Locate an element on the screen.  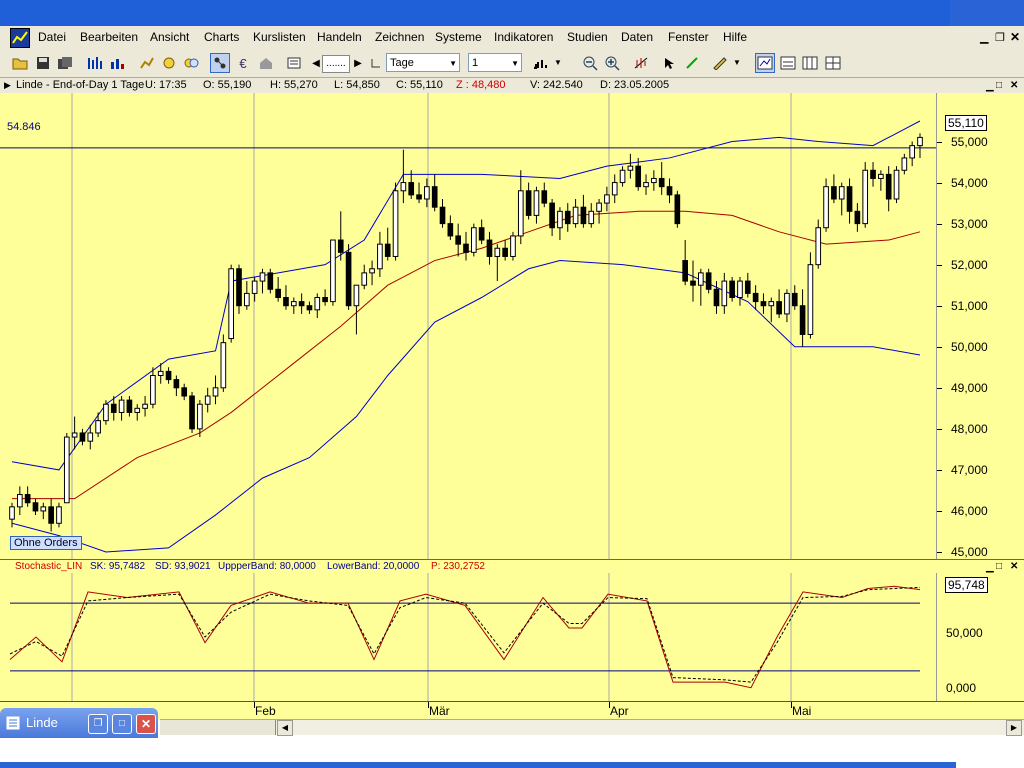
menu-hilfe: Hilfe is located at coordinates (735, 37).